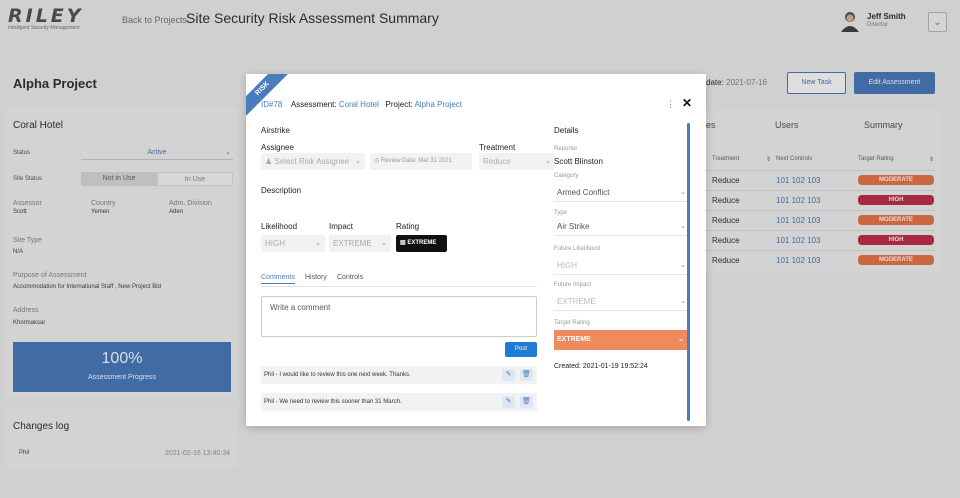 The height and width of the screenshot is (498, 960). Describe the element at coordinates (279, 226) in the screenshot. I see `likelihood-label: Likelihood` at that location.